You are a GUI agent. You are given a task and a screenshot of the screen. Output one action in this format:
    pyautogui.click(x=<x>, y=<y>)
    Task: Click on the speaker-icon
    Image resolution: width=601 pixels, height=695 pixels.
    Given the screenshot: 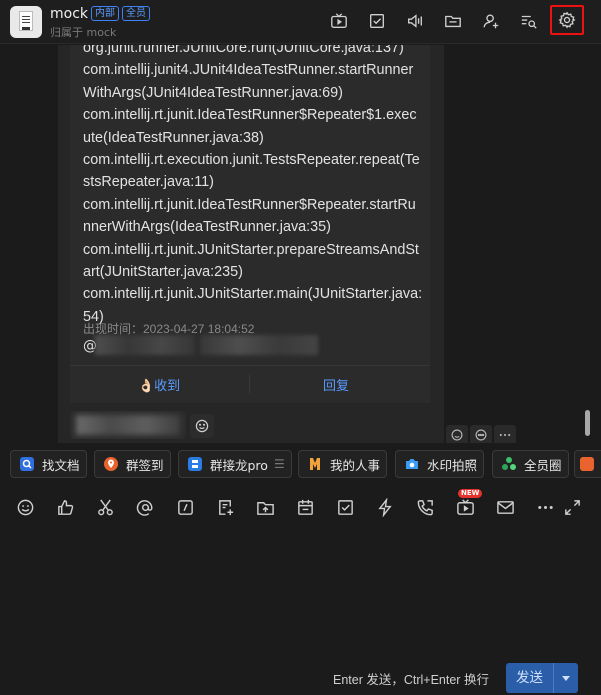 What is the action you would take?
    pyautogui.click(x=415, y=21)
    